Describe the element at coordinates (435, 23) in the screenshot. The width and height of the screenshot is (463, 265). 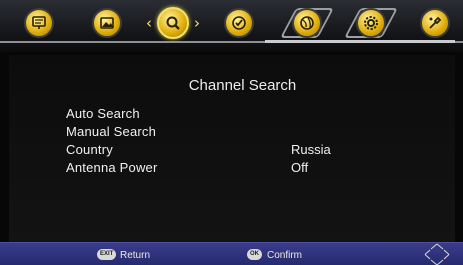
I see `tools-icon` at that location.